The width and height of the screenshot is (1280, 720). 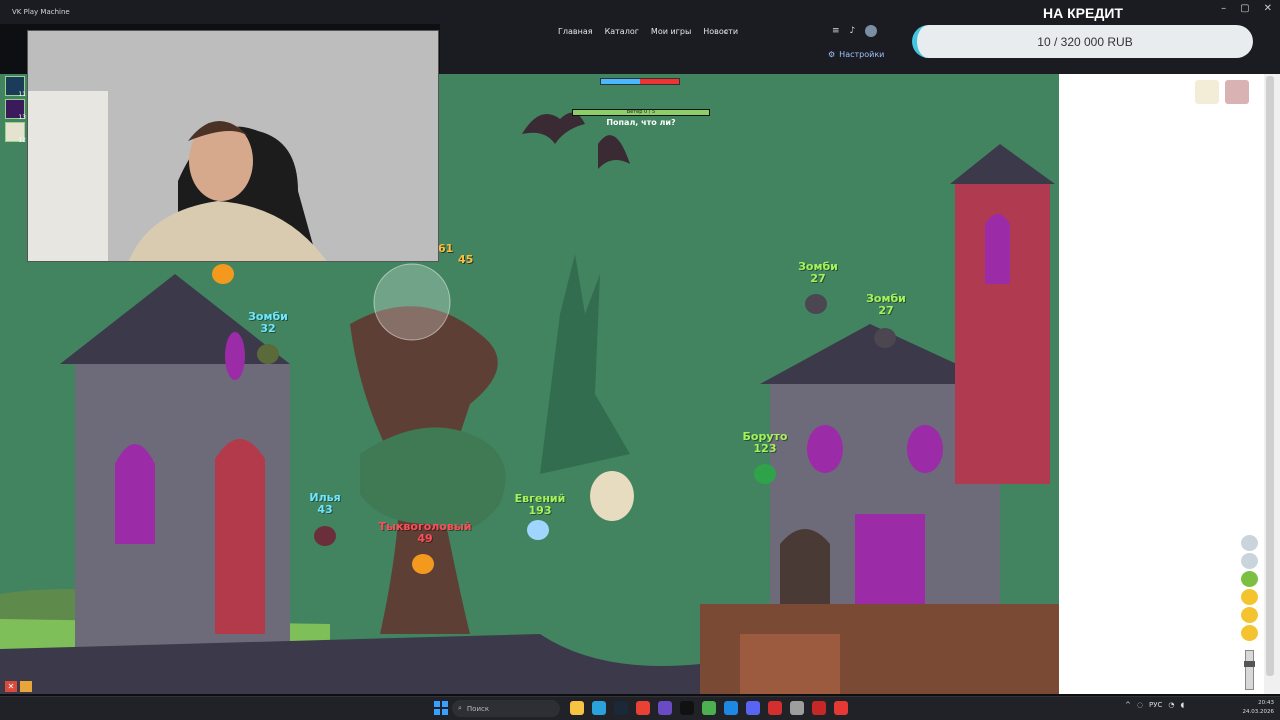 I want to click on aim-circle, so click(x=412, y=302).